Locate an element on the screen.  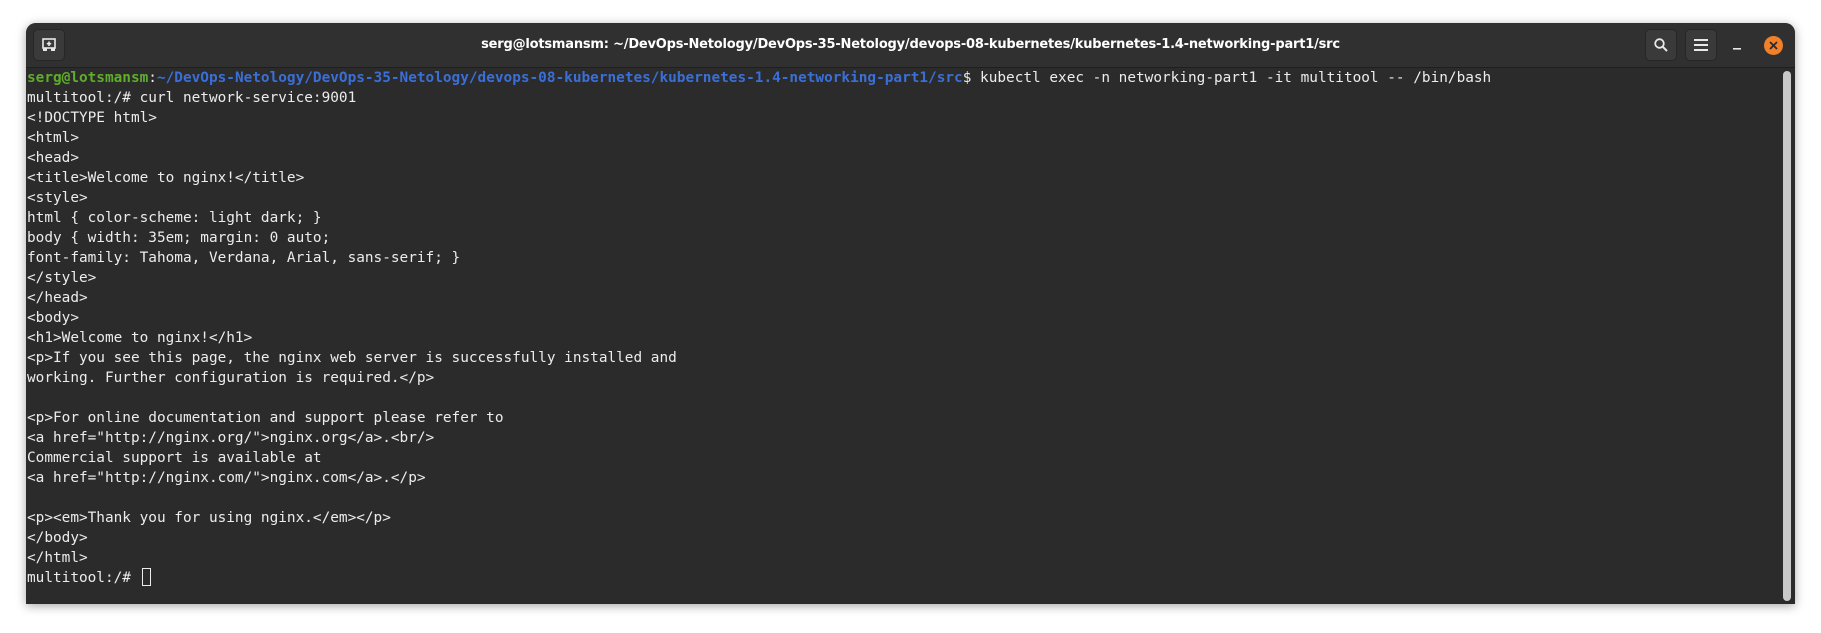
output-line: html { color-scheme: light dark; } is located at coordinates (174, 218).